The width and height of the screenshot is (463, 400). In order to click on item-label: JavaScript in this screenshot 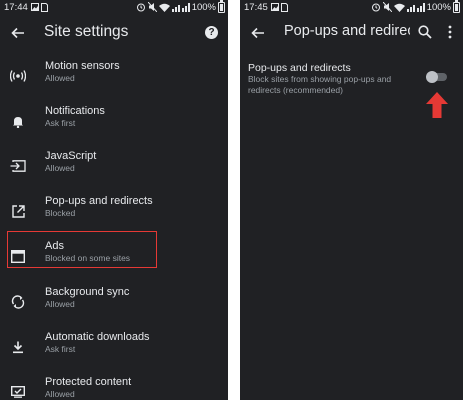, I will do `click(71, 156)`.